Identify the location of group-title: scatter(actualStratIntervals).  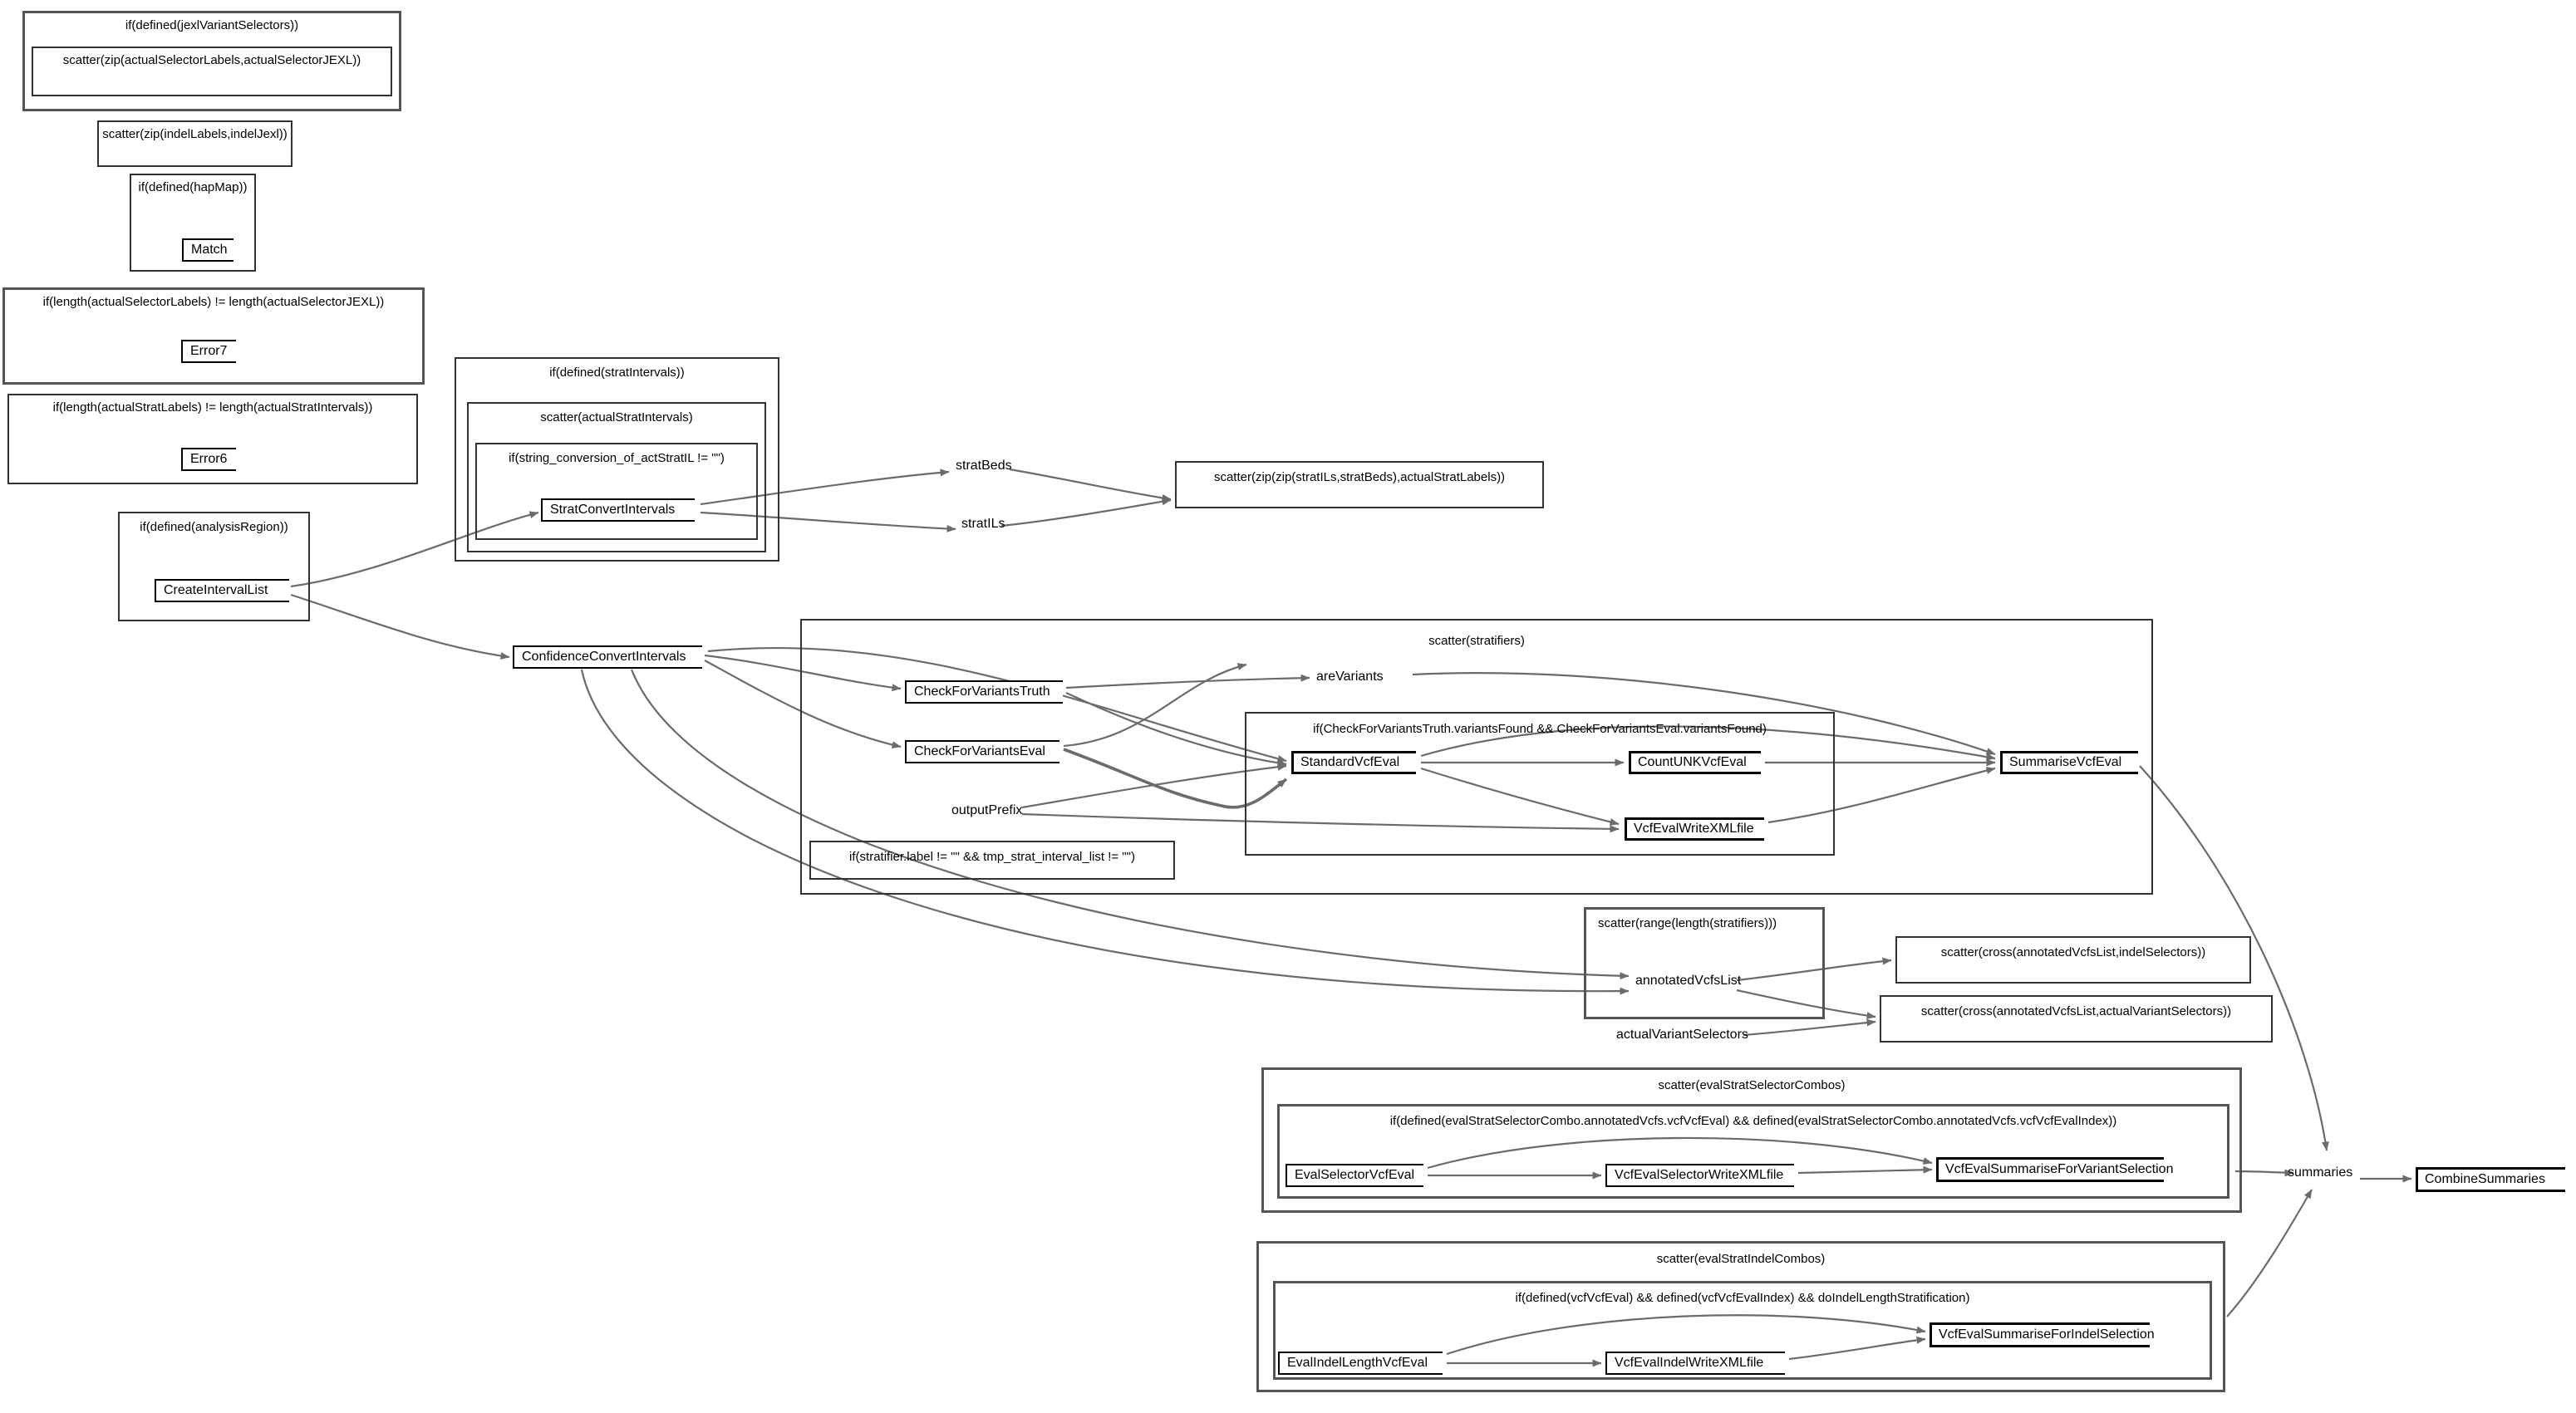
(616, 417).